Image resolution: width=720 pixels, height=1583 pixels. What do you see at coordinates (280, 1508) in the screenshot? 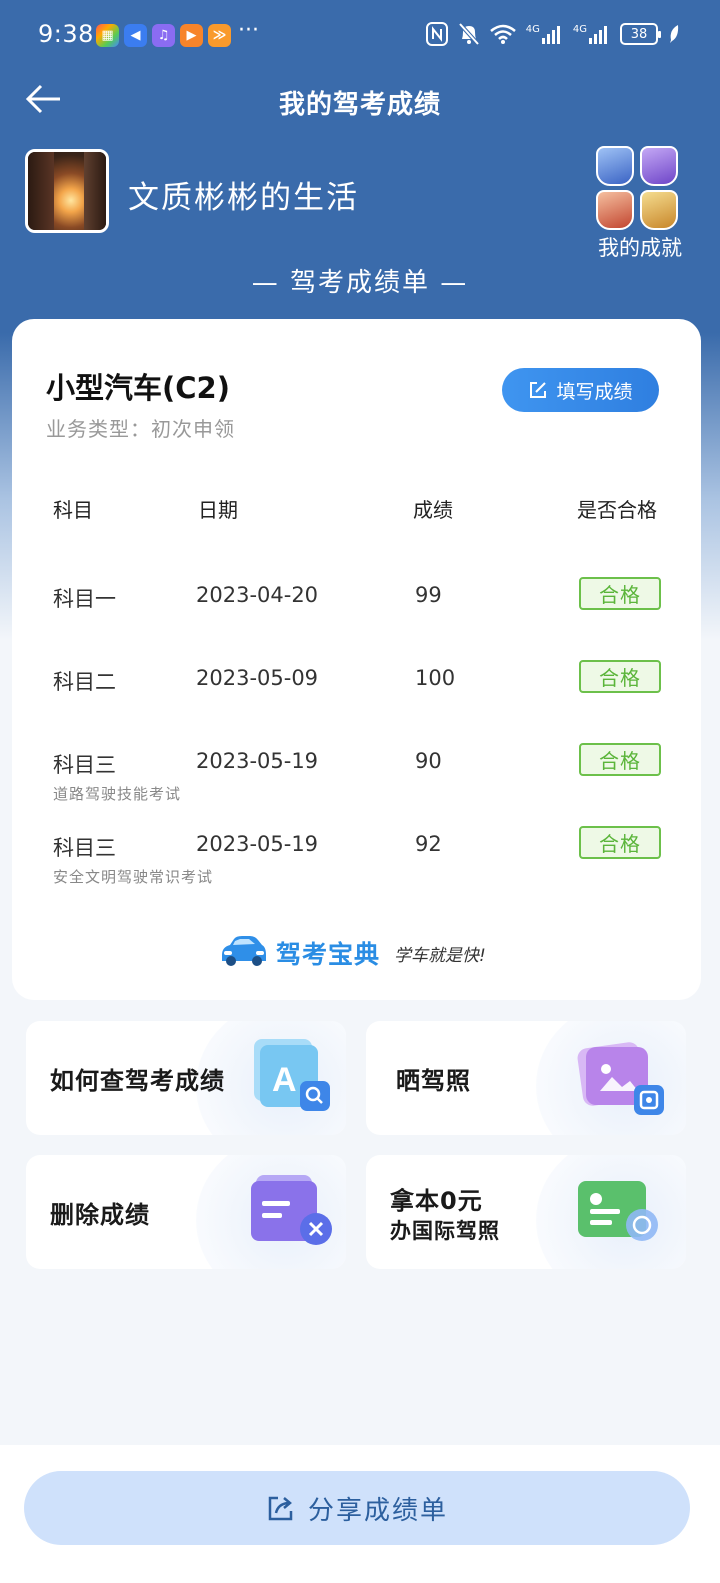
I see `share-icon` at bounding box center [280, 1508].